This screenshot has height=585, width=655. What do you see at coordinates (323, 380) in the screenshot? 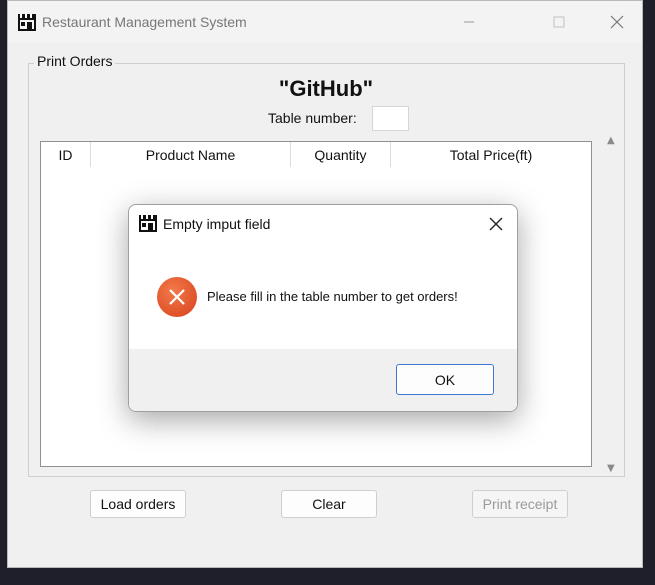
I see `dialog-footer: OK` at bounding box center [323, 380].